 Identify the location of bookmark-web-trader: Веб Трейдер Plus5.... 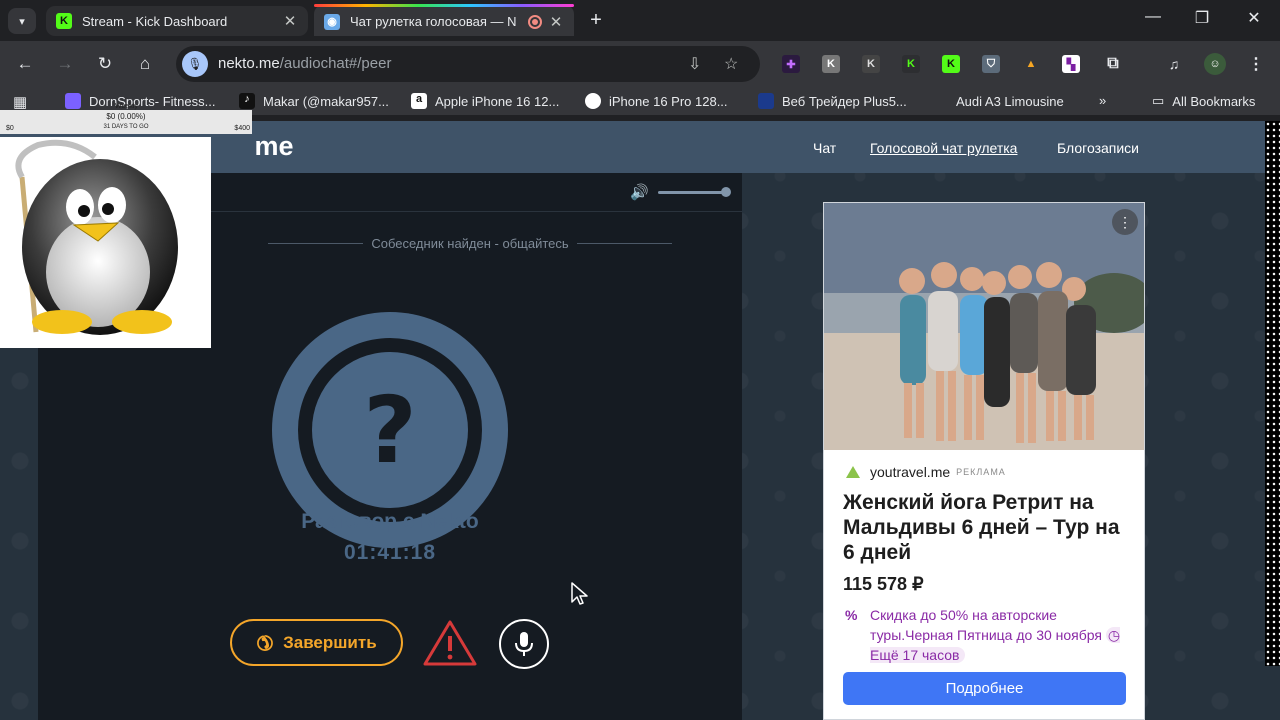
(832, 101).